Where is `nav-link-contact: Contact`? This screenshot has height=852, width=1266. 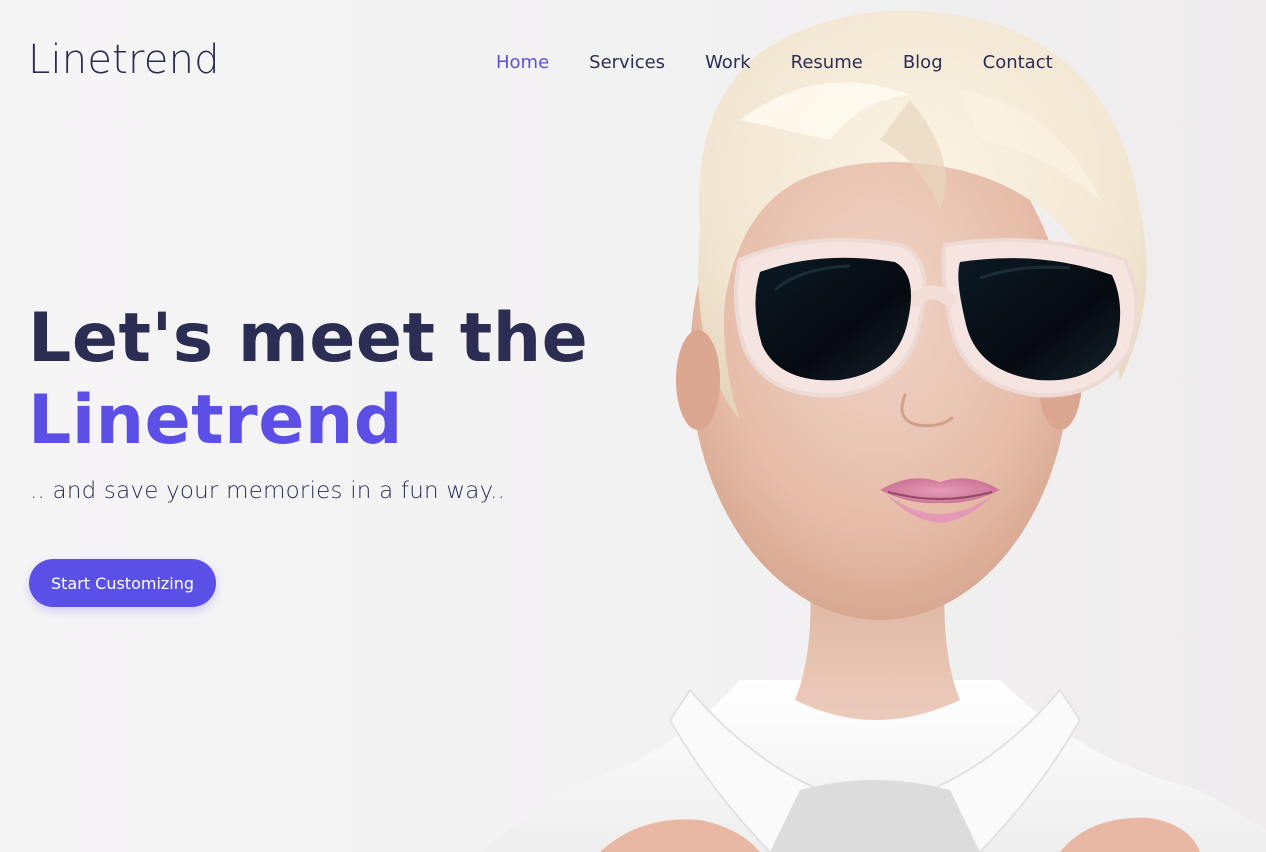
nav-link-contact: Contact is located at coordinates (1018, 63).